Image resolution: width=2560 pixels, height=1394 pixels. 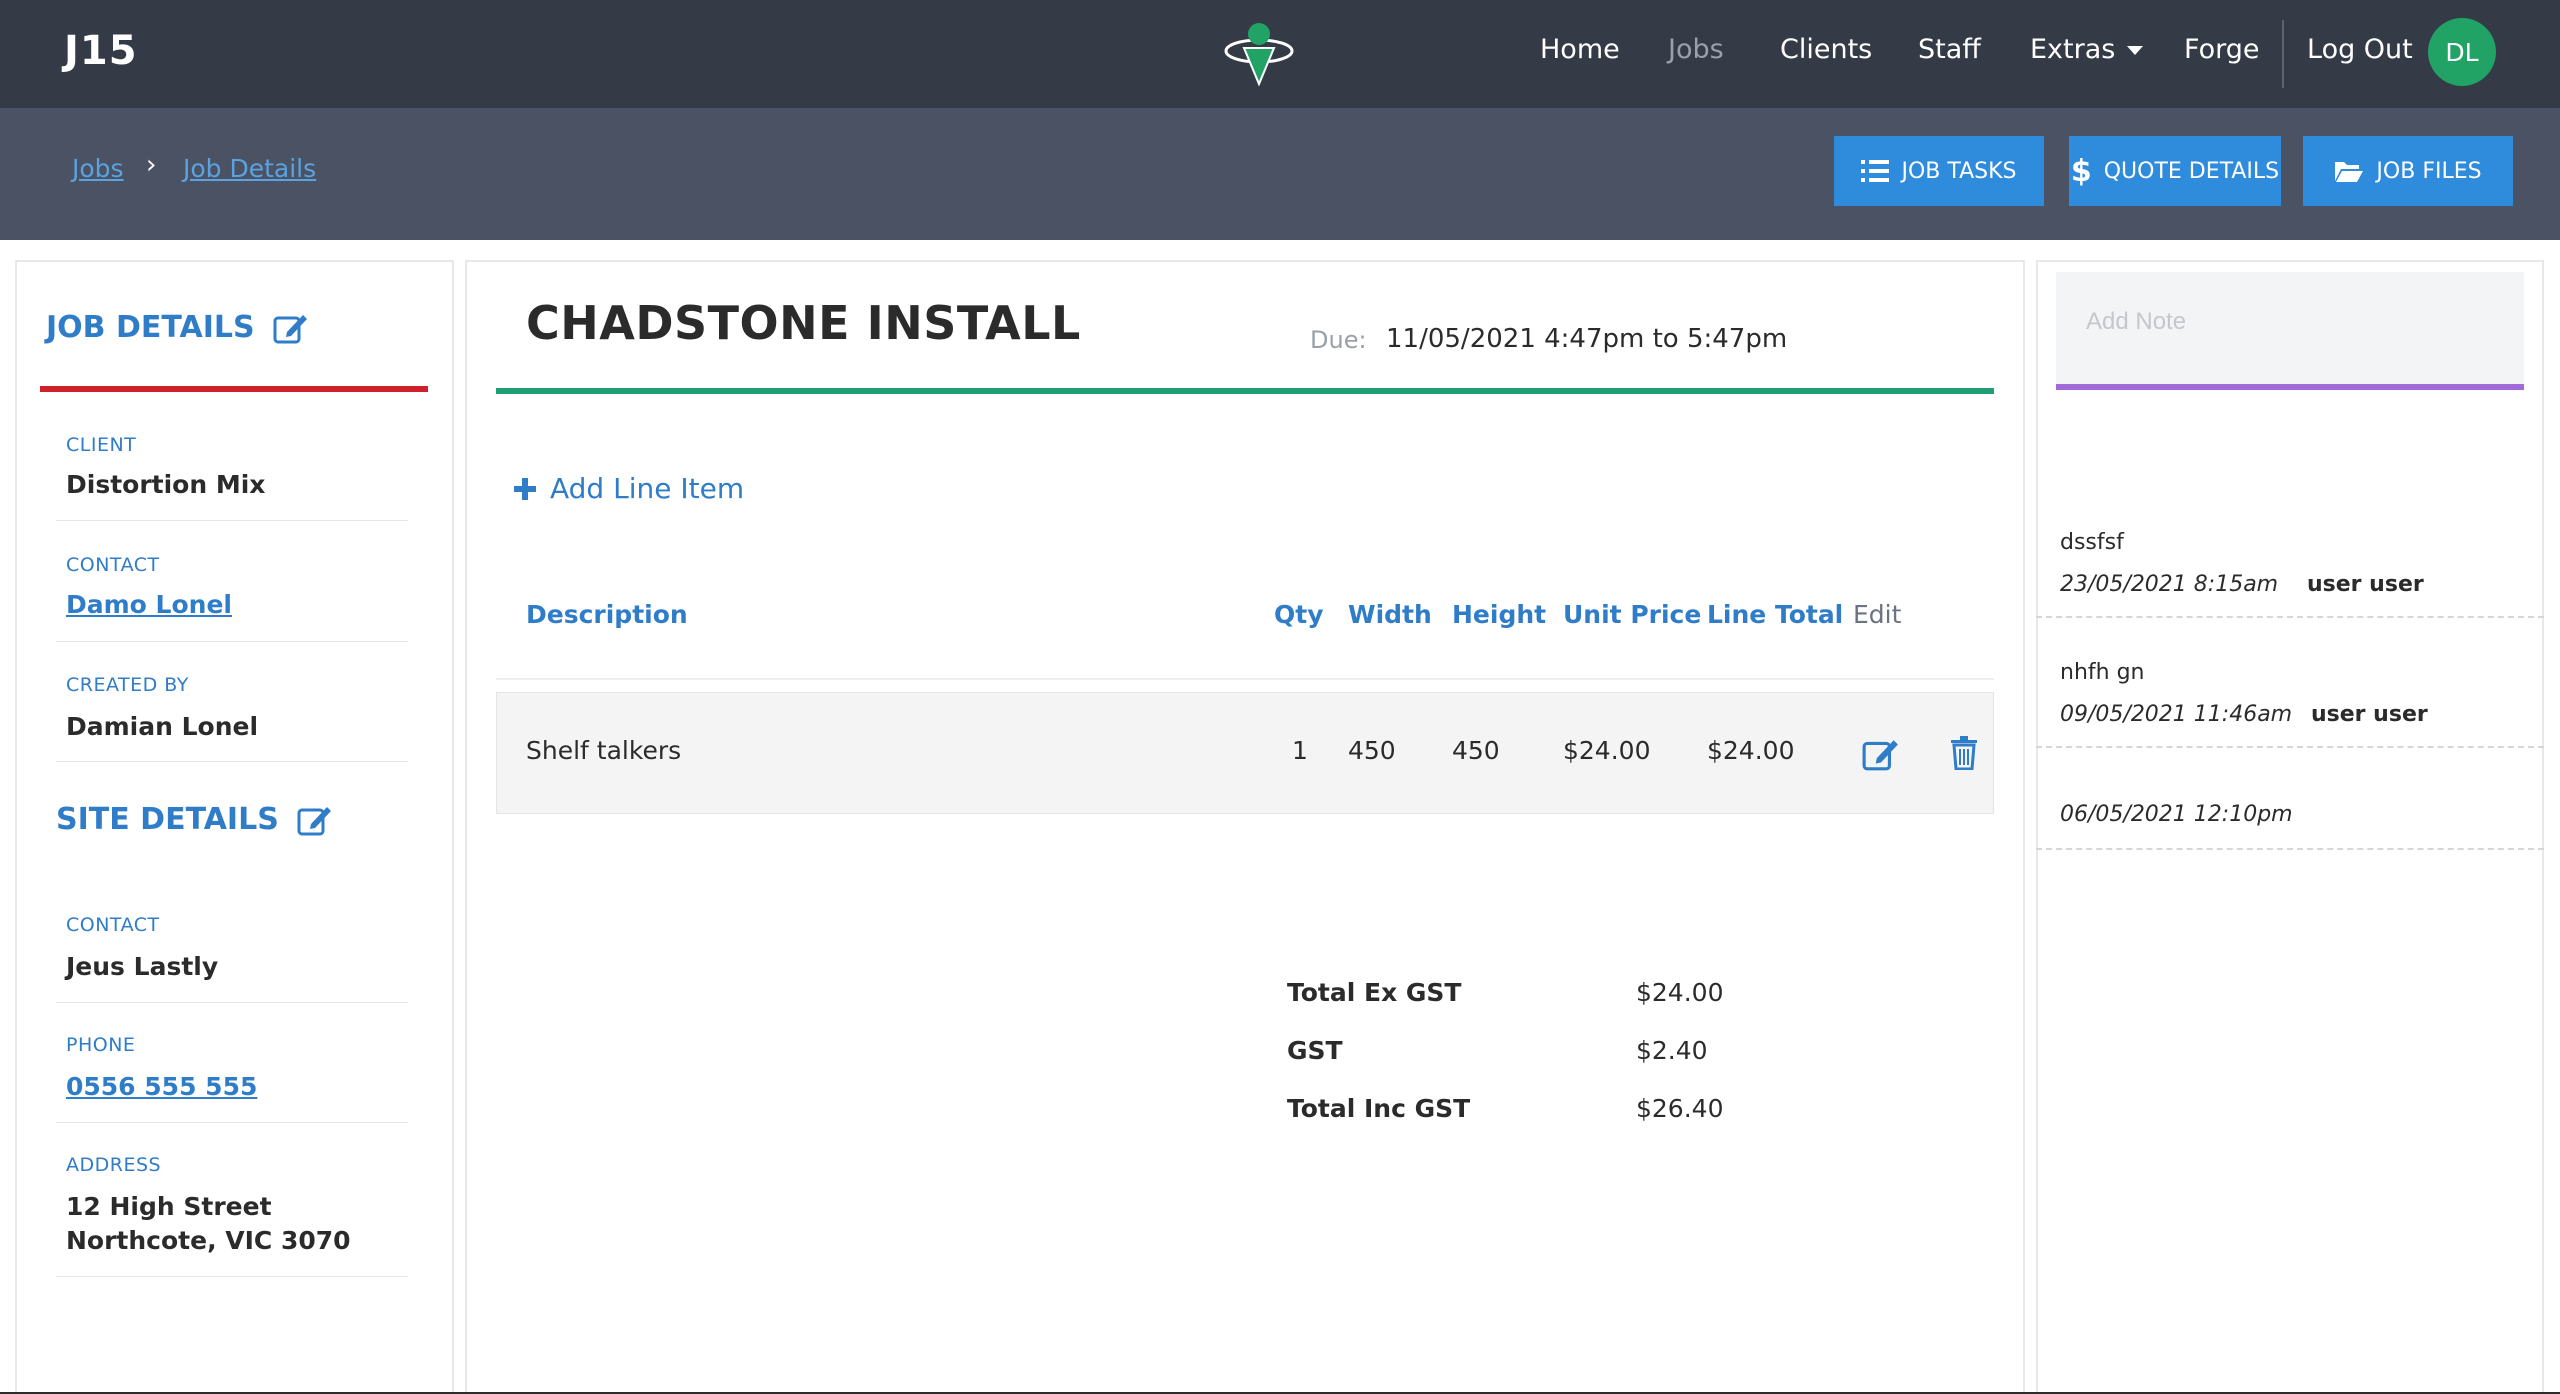 I want to click on job-details-rule, so click(x=234, y=389).